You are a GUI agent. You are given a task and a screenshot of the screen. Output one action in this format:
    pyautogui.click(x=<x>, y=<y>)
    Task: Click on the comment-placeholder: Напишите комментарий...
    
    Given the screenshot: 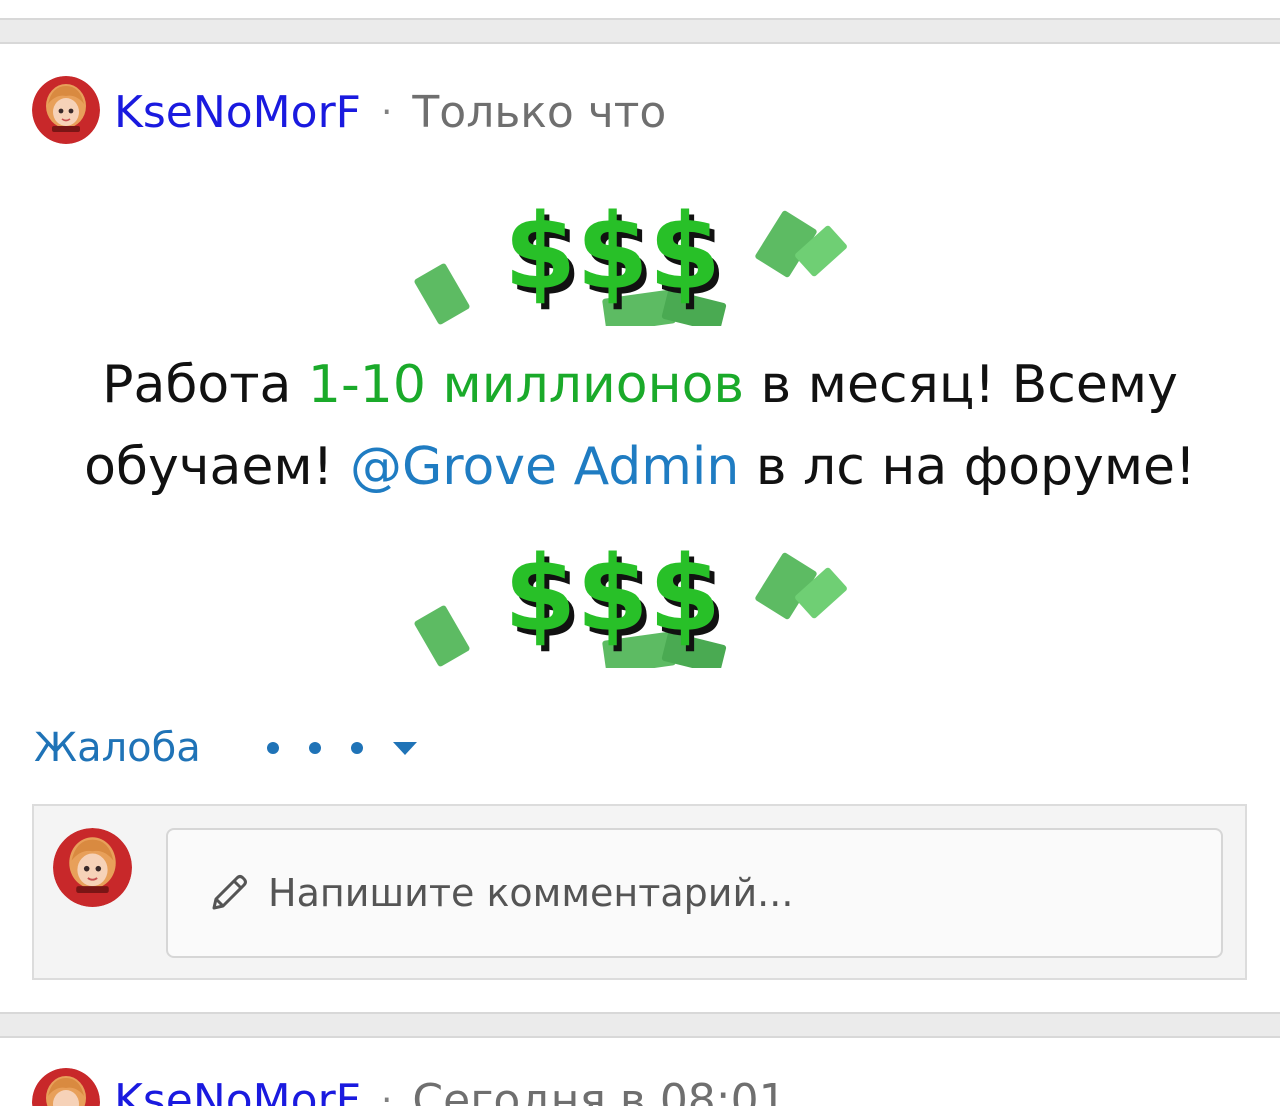 What is the action you would take?
    pyautogui.click(x=531, y=893)
    